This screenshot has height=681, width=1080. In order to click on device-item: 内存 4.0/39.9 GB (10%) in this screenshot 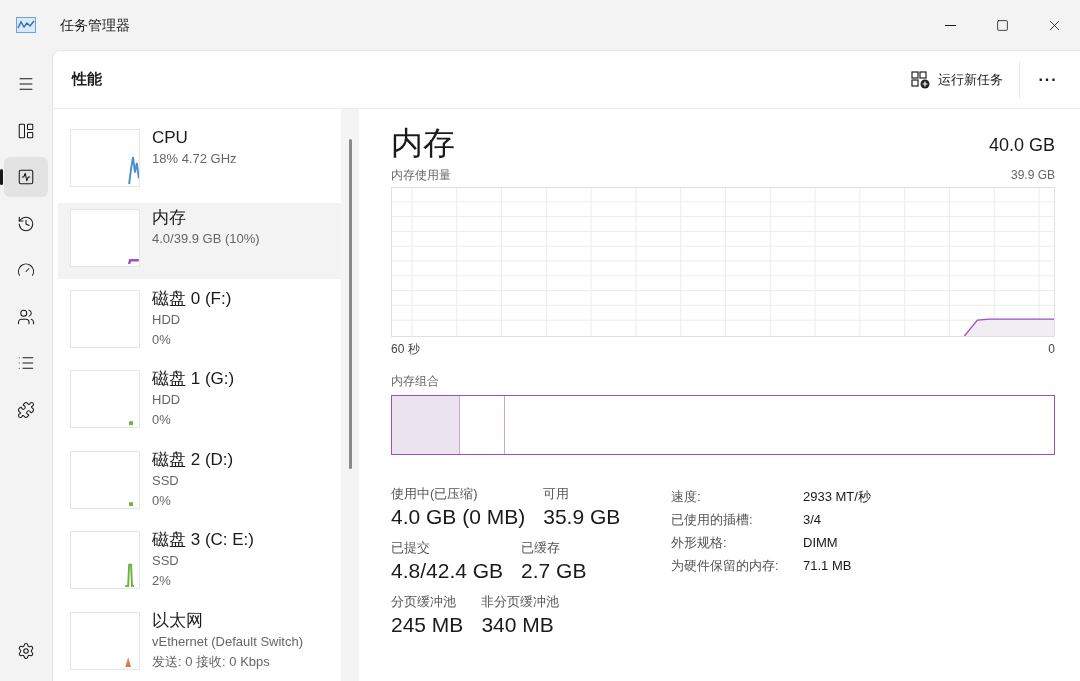, I will do `click(199, 241)`.